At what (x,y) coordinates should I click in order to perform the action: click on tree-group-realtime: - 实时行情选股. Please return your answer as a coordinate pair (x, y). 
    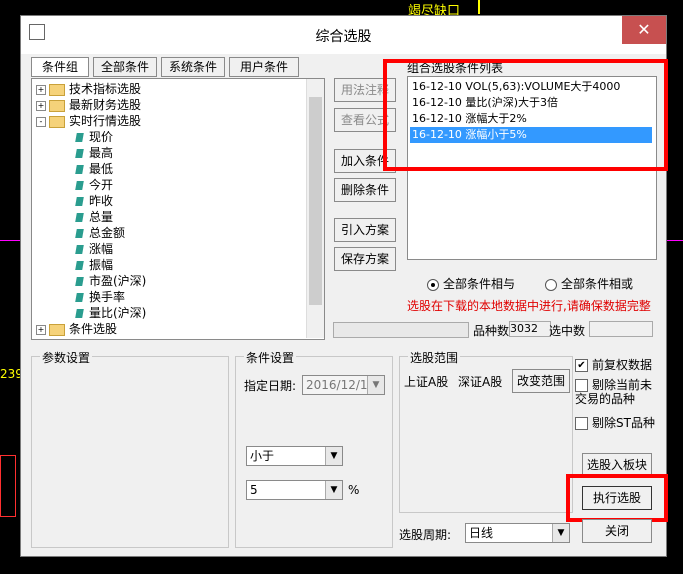
    Looking at the image, I should click on (88, 121).